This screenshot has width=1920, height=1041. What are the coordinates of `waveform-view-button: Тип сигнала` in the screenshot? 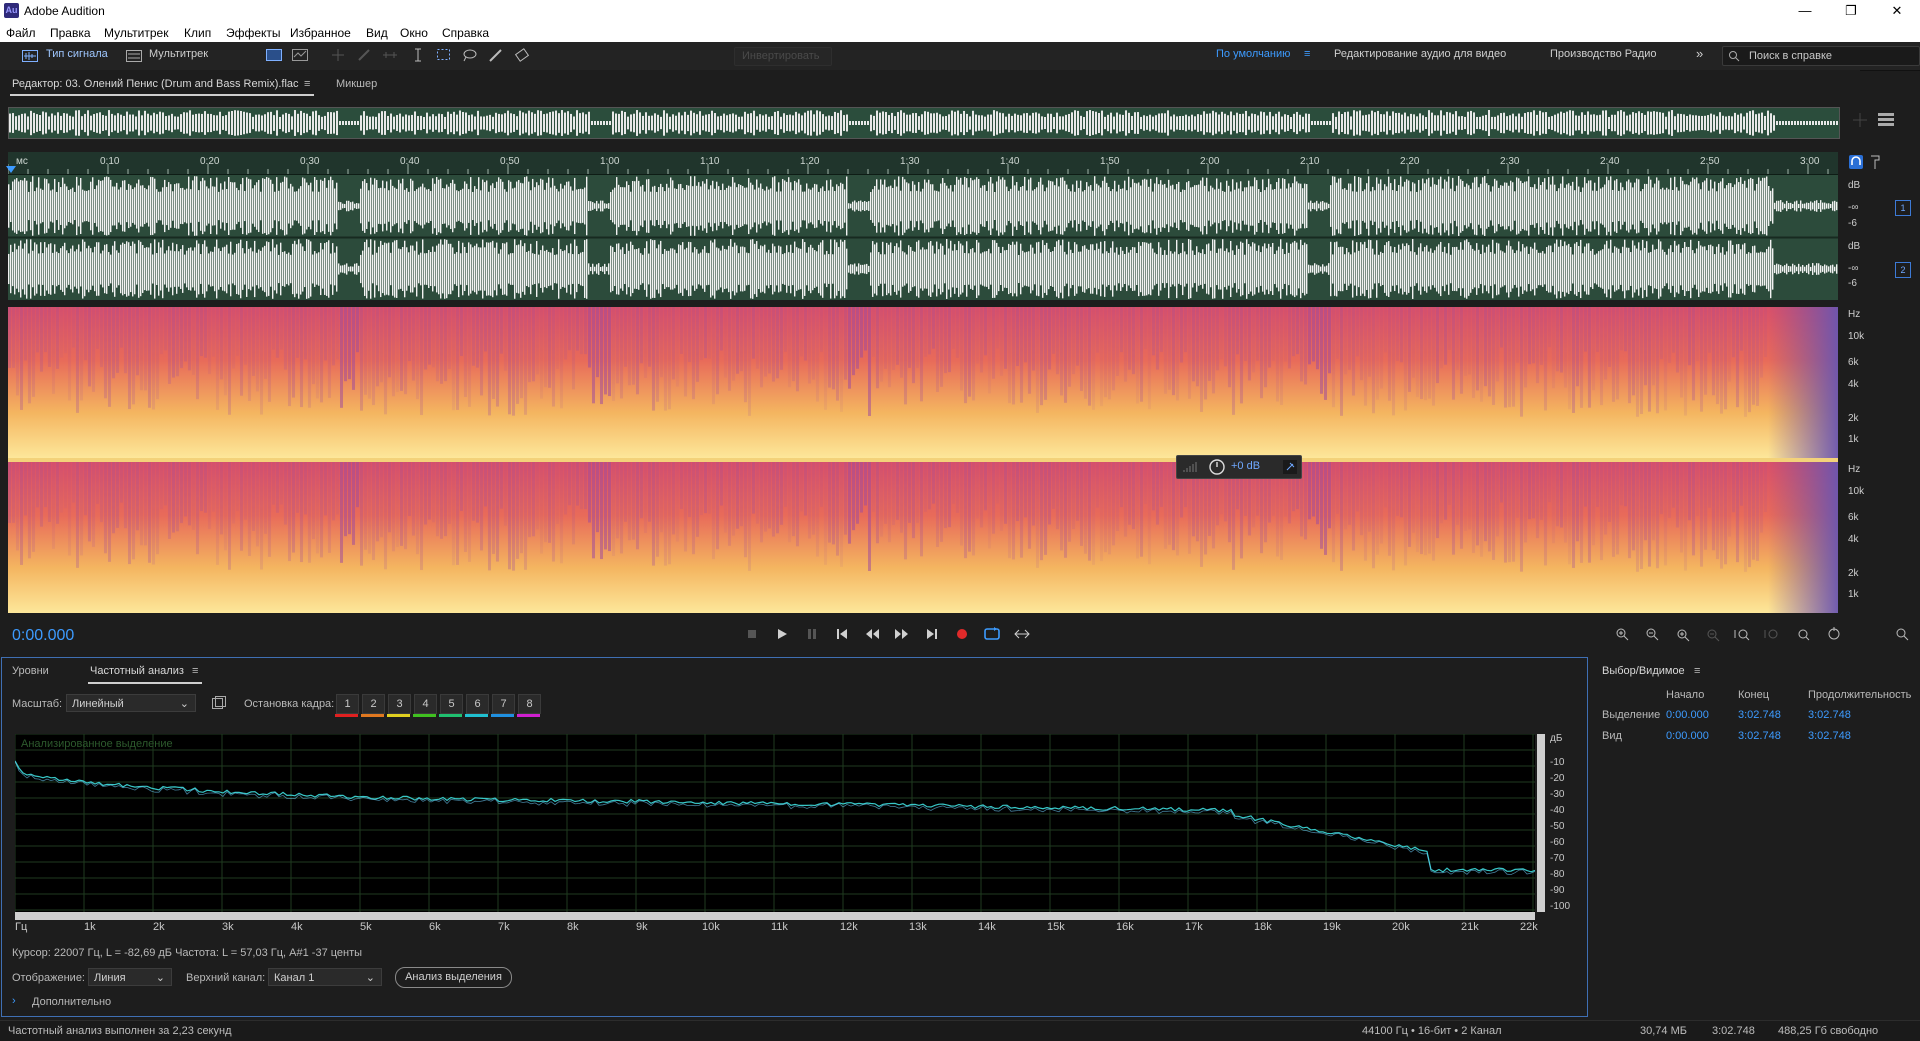 It's located at (77, 54).